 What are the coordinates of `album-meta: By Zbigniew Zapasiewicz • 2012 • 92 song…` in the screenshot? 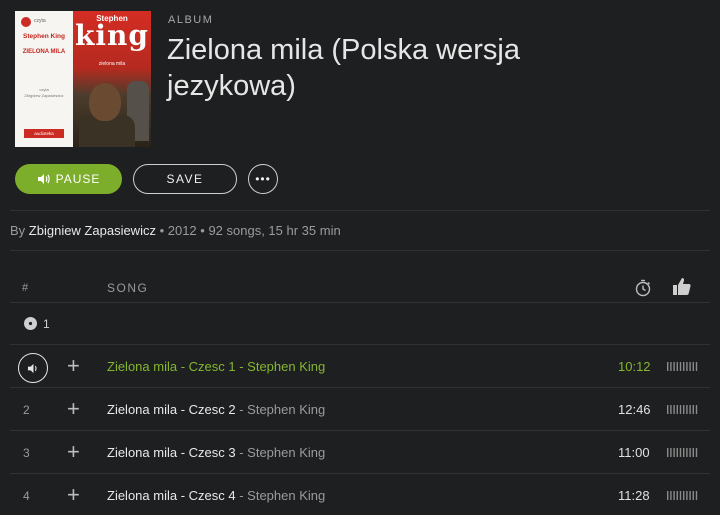 It's located at (175, 230).